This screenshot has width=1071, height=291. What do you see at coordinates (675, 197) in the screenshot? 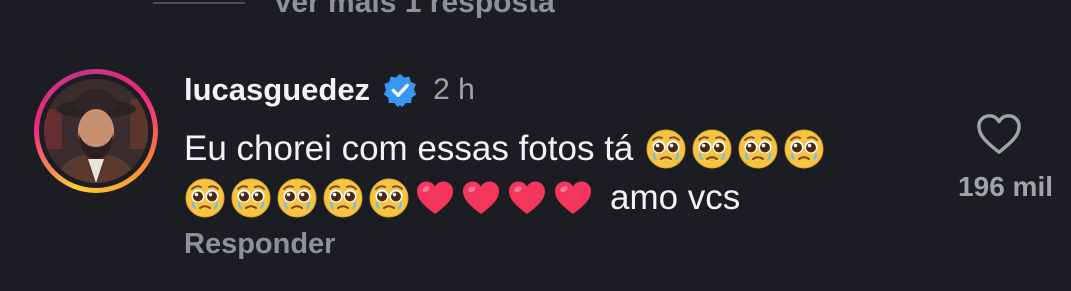
I see `comment-text-line-2: amo vcs` at bounding box center [675, 197].